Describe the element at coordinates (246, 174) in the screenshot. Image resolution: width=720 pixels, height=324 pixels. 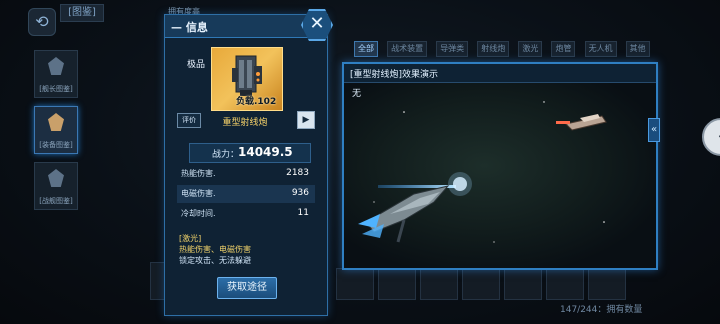
I see `stat-row-thermal: 热能伤害. 2183` at that location.